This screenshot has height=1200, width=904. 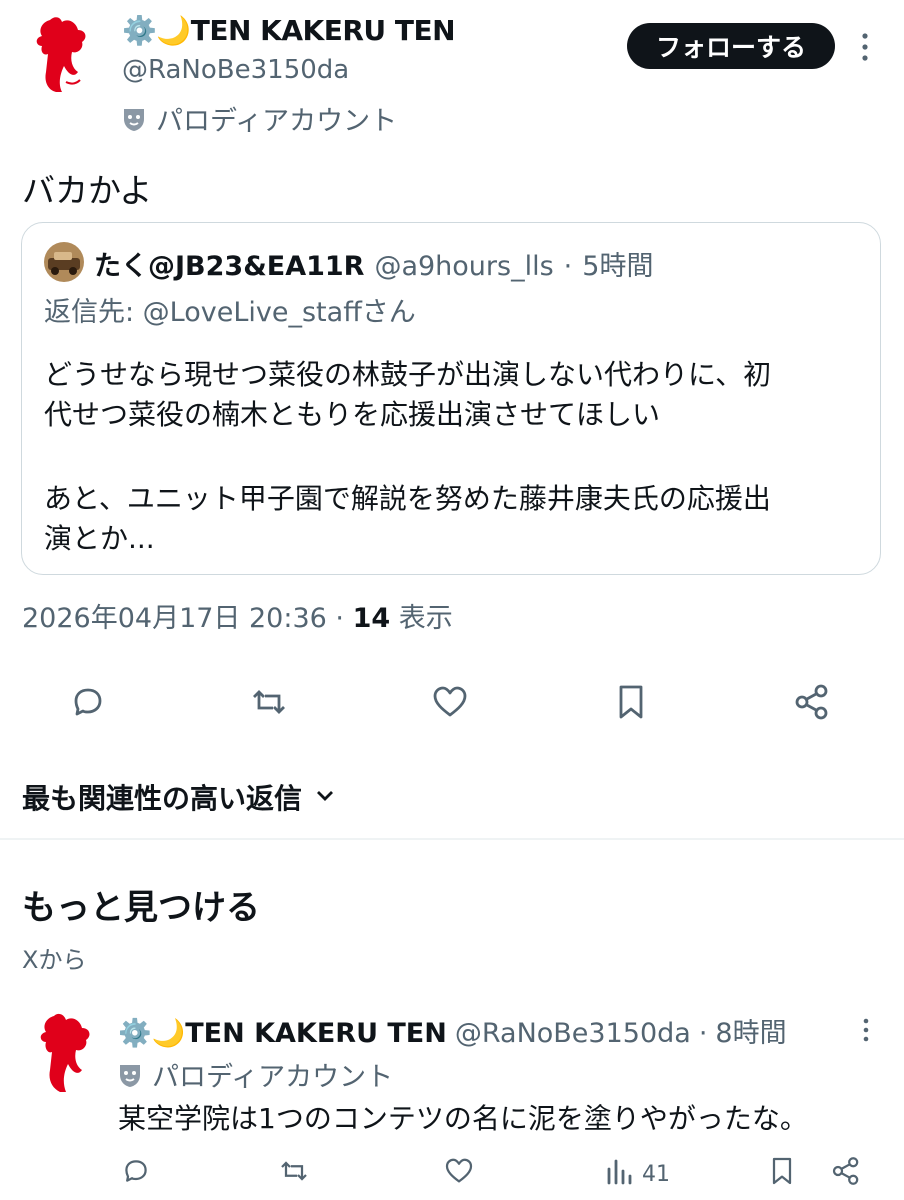 What do you see at coordinates (325, 797) in the screenshot?
I see `chevron-down-icon` at bounding box center [325, 797].